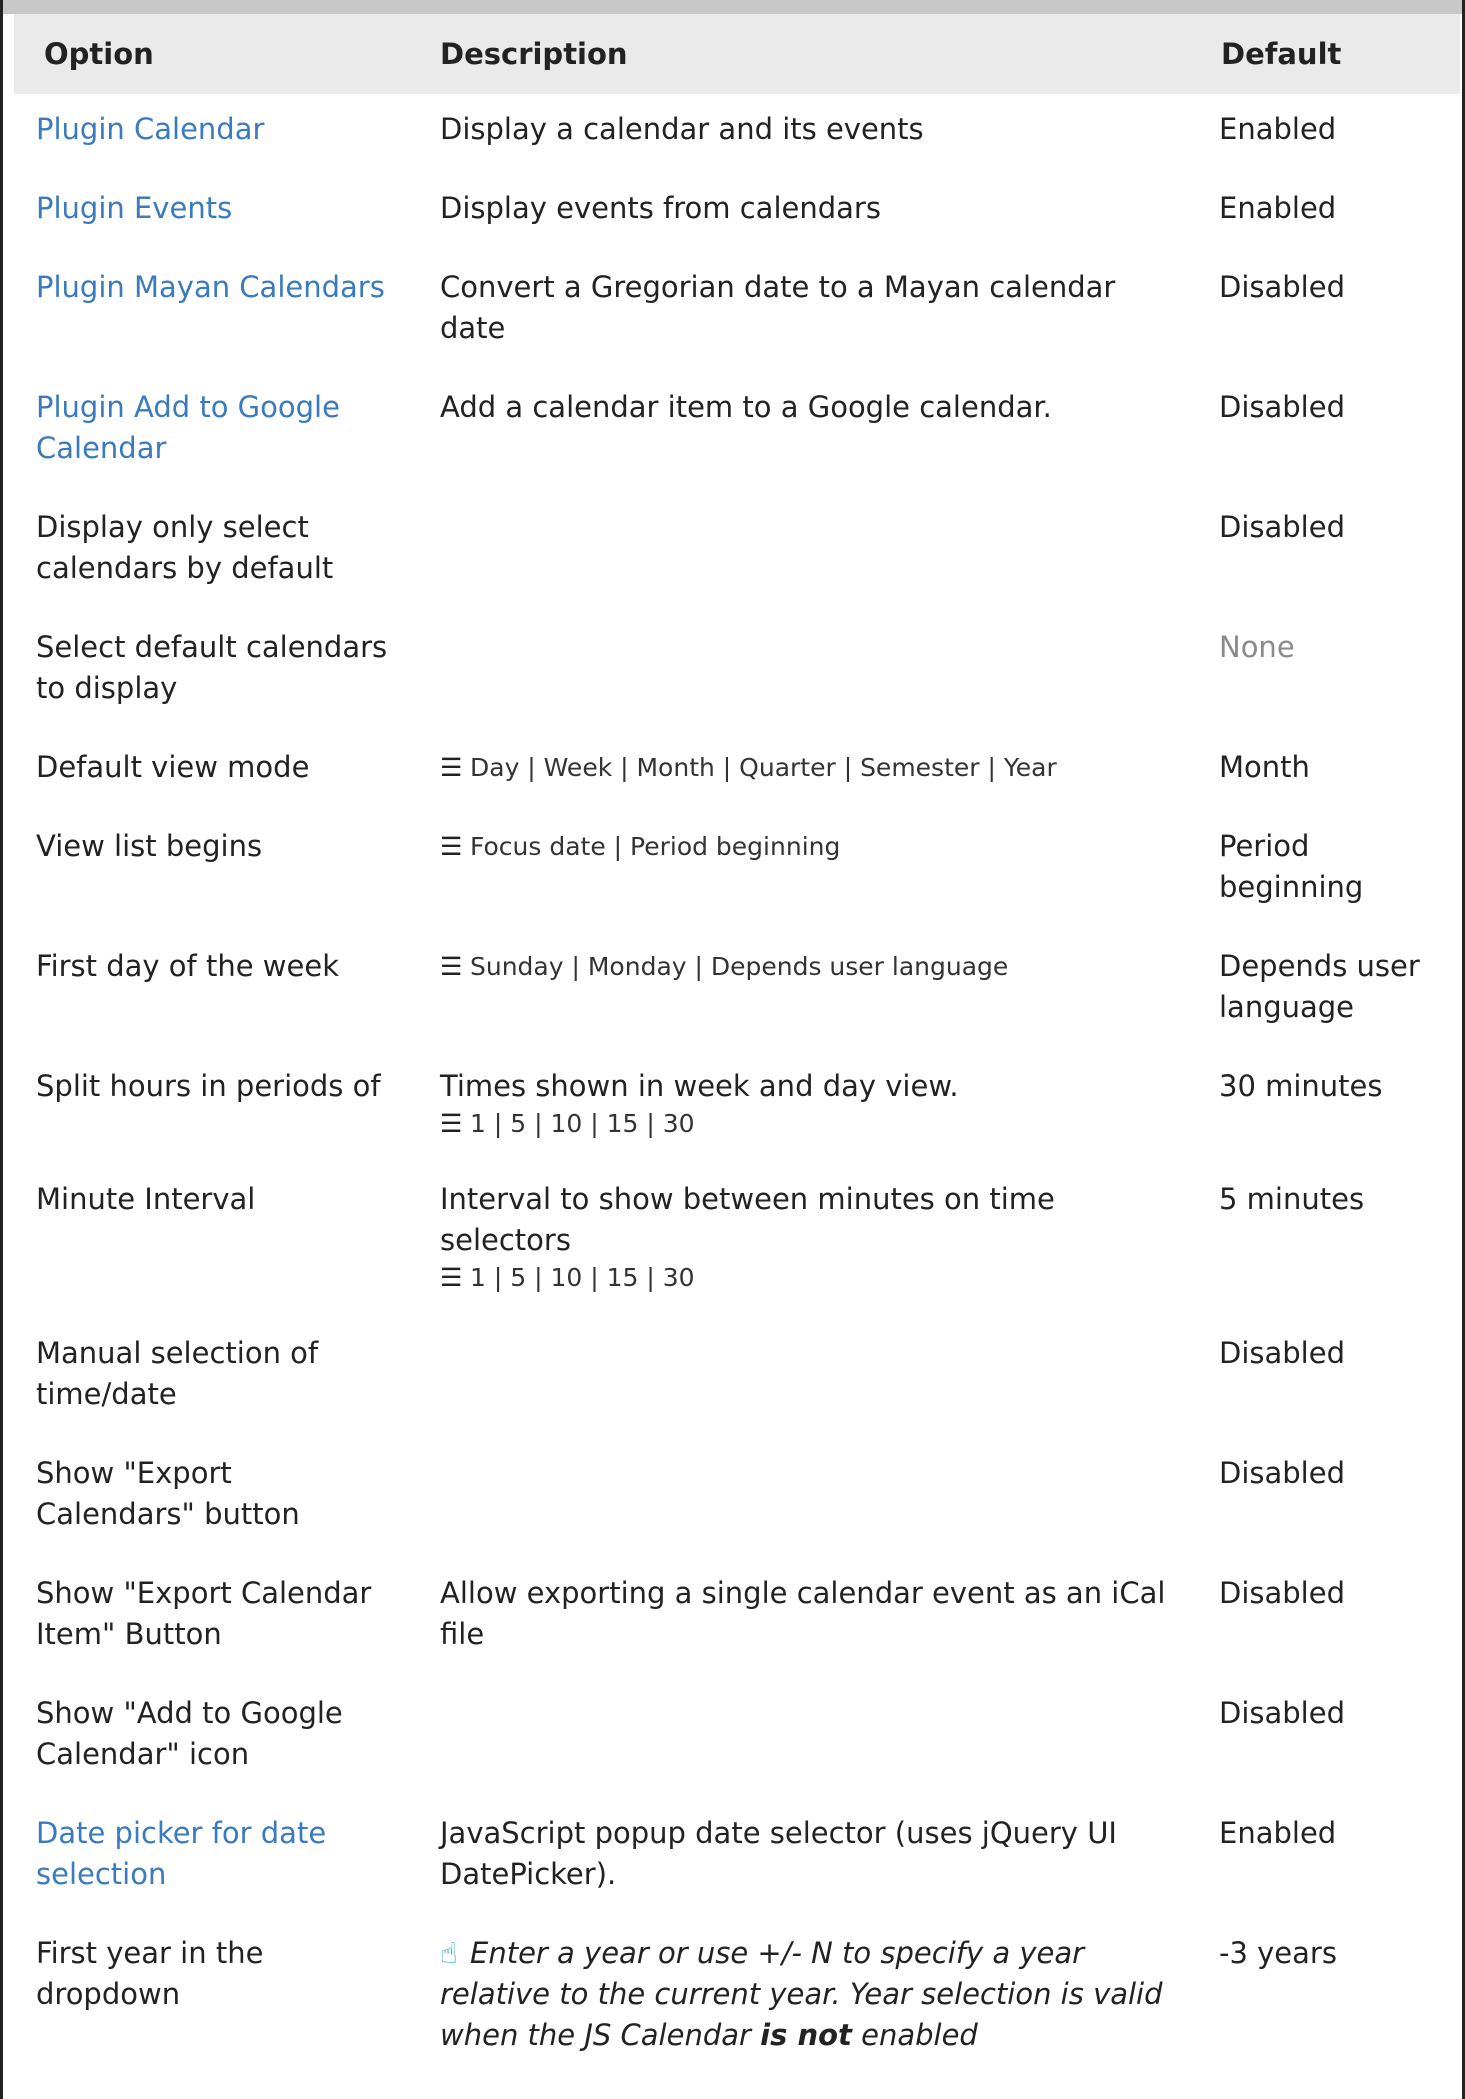 The image size is (1465, 2099). I want to click on options-list: ☰ Focus date | Period beginning, so click(808, 847).